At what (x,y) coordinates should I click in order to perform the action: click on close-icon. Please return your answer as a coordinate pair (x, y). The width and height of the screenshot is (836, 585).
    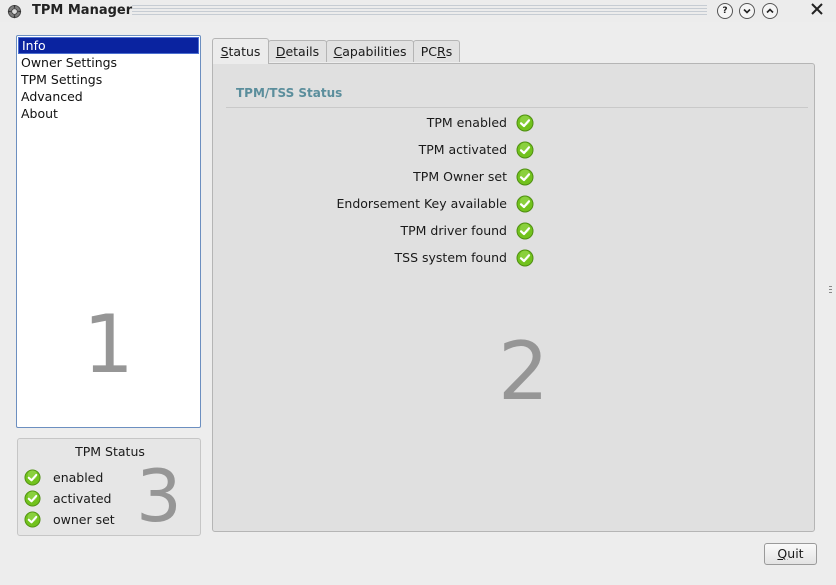
    Looking at the image, I should click on (817, 9).